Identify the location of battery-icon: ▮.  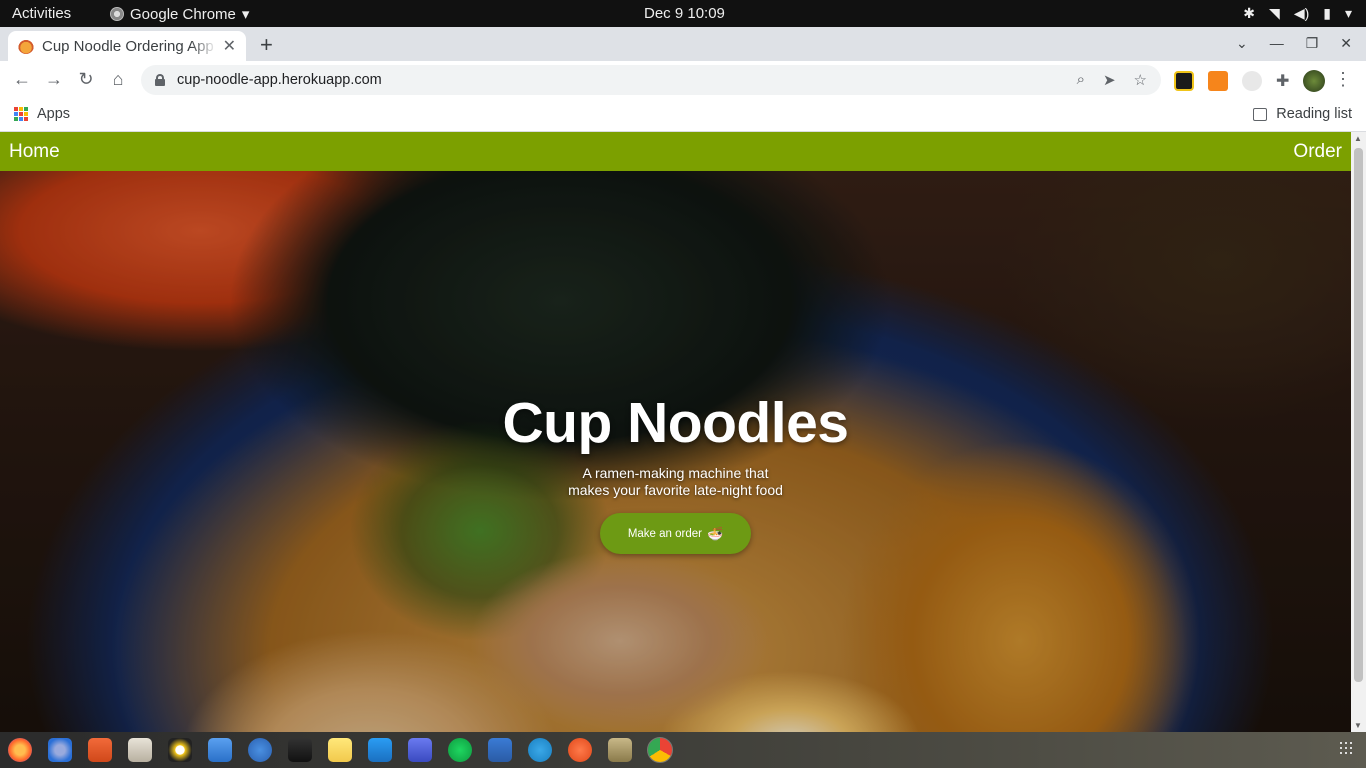
(1327, 13).